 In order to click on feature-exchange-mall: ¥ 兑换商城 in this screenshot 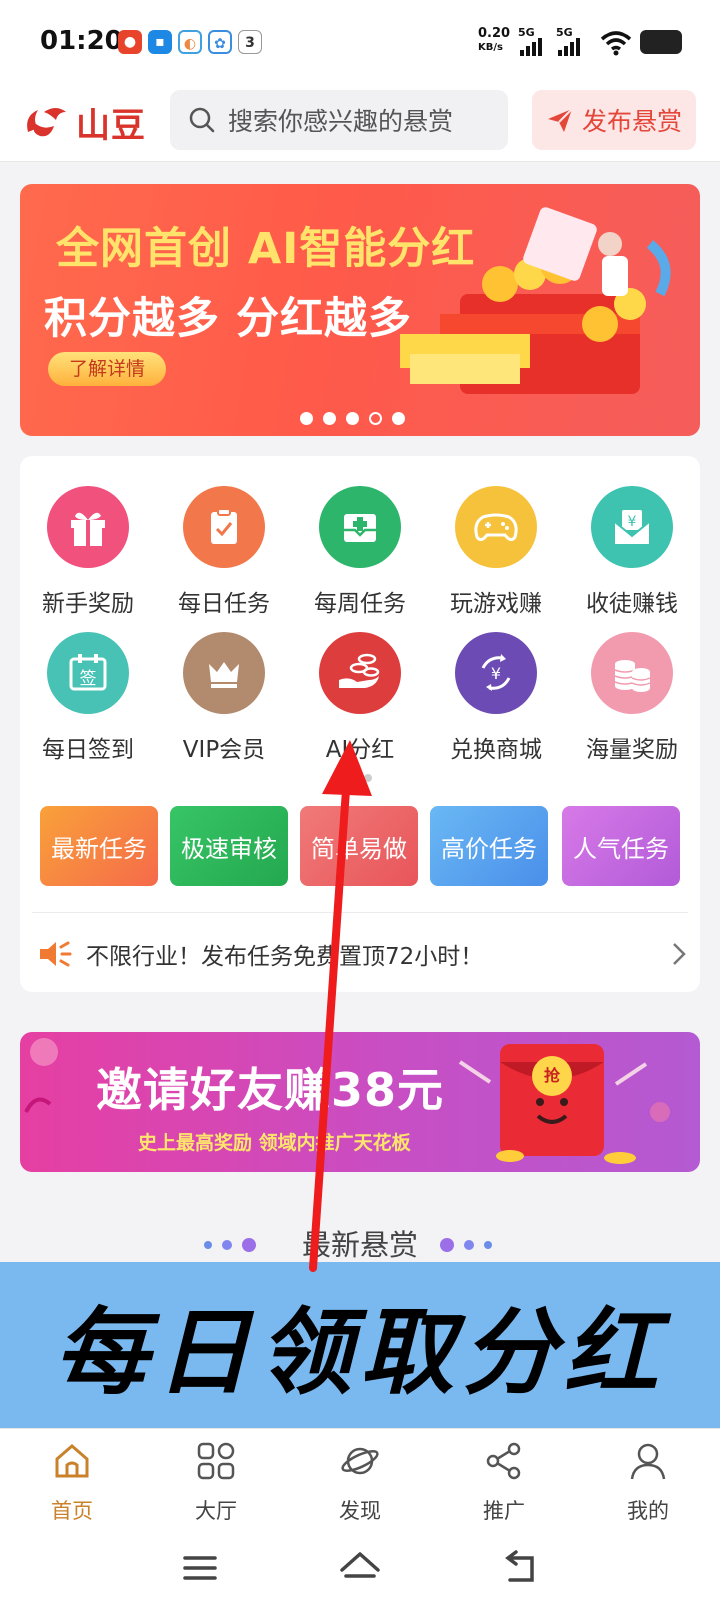, I will do `click(496, 698)`.